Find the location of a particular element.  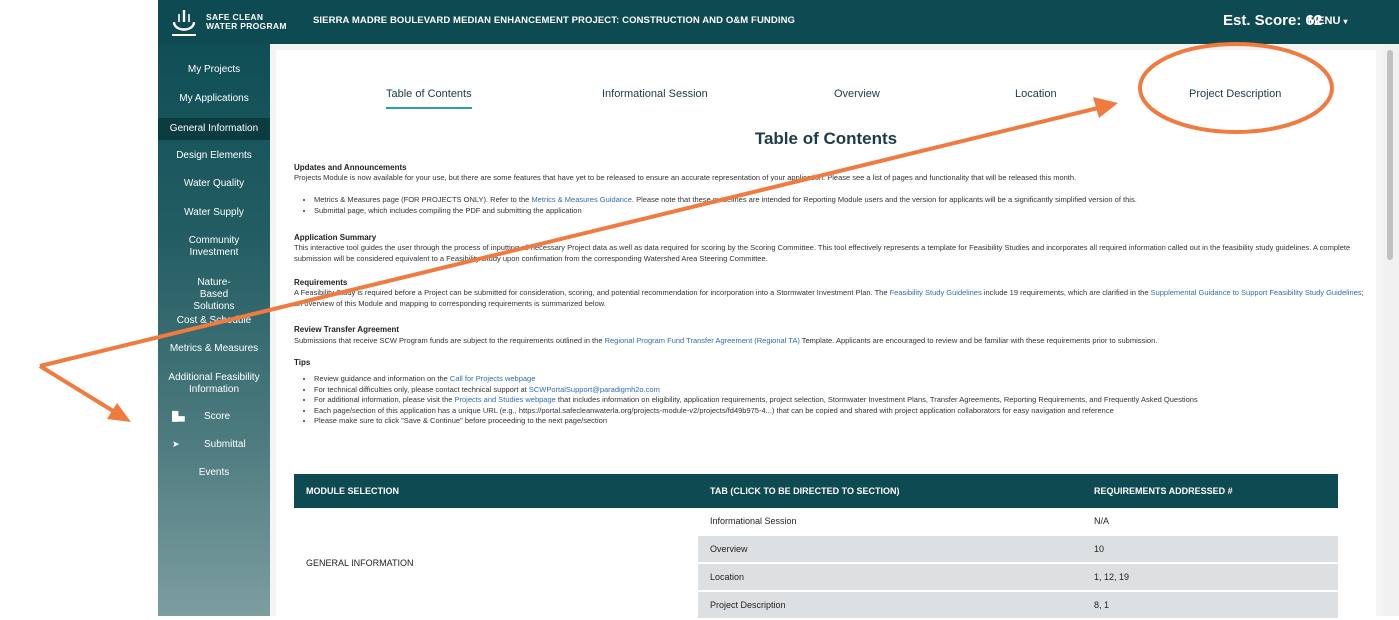

sidebar-item-score: █▄ Score is located at coordinates (214, 416).